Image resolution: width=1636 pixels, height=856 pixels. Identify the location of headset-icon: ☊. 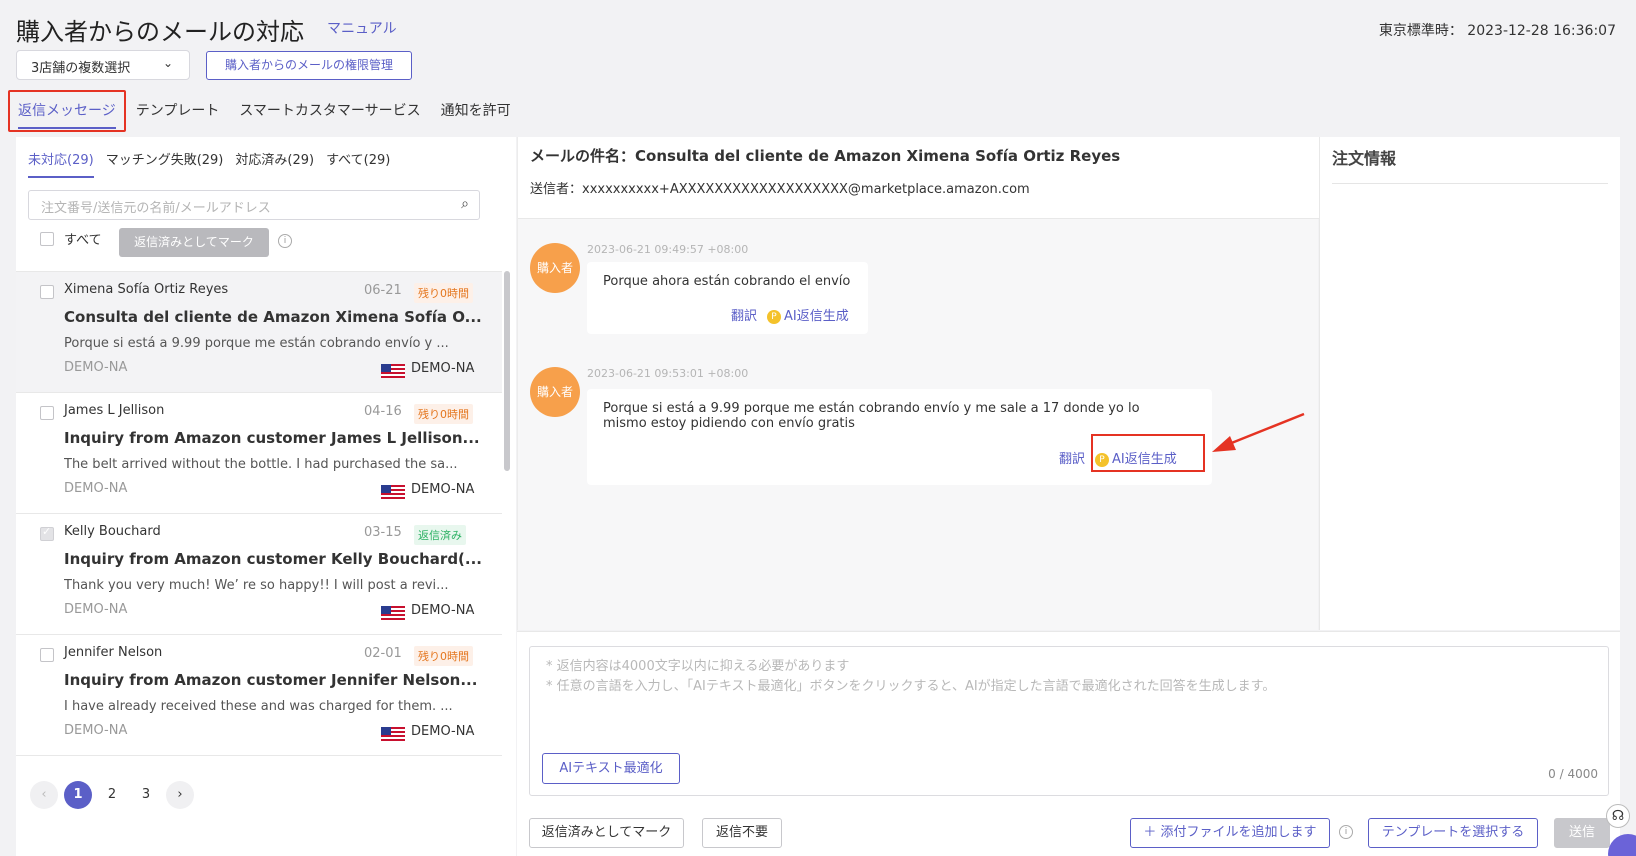
(1618, 816).